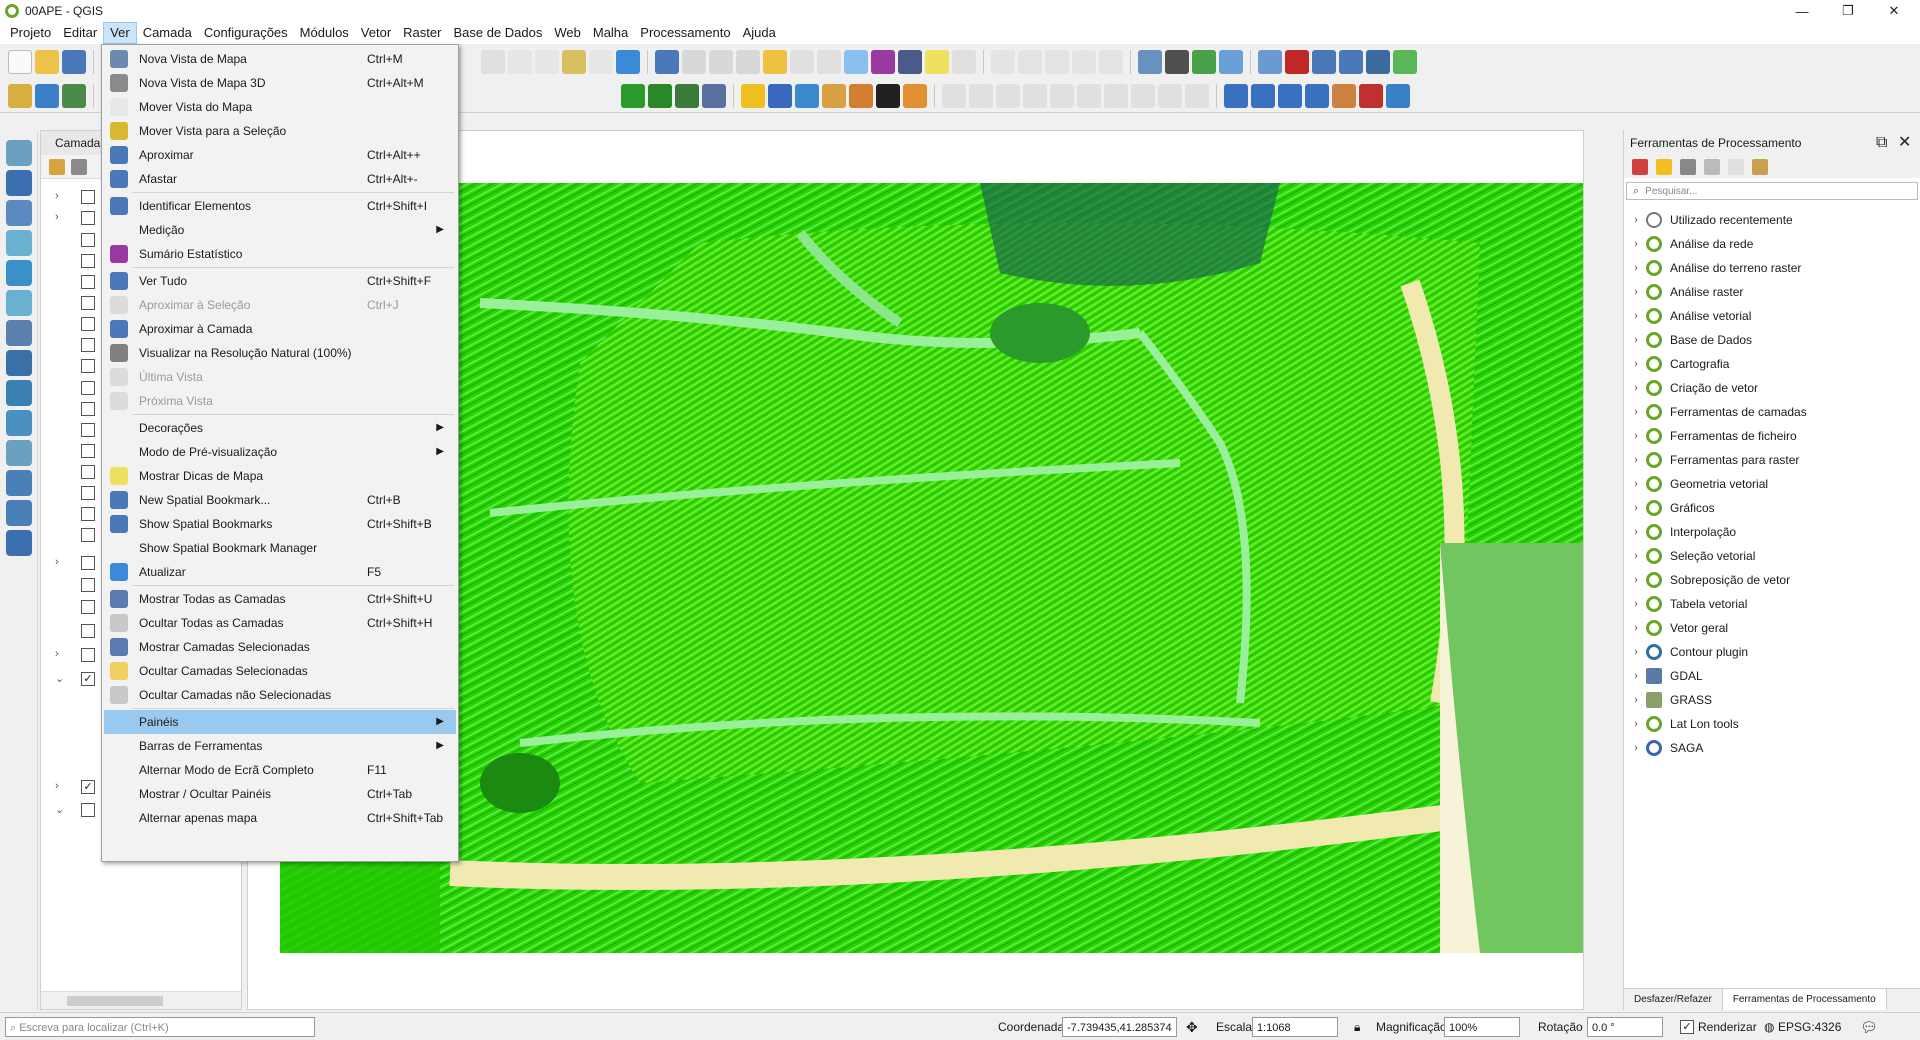  Describe the element at coordinates (1771, 580) in the screenshot. I see `toolbox-item: › Sobreposição de vetor` at that location.